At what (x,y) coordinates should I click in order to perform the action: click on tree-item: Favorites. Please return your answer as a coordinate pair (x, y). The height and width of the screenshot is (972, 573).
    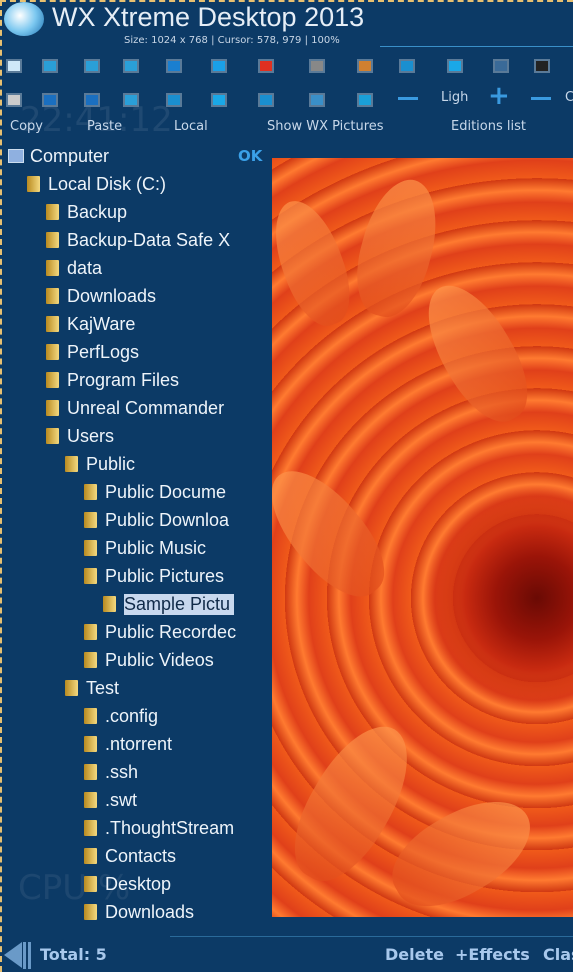
    Looking at the image, I should click on (131, 929).